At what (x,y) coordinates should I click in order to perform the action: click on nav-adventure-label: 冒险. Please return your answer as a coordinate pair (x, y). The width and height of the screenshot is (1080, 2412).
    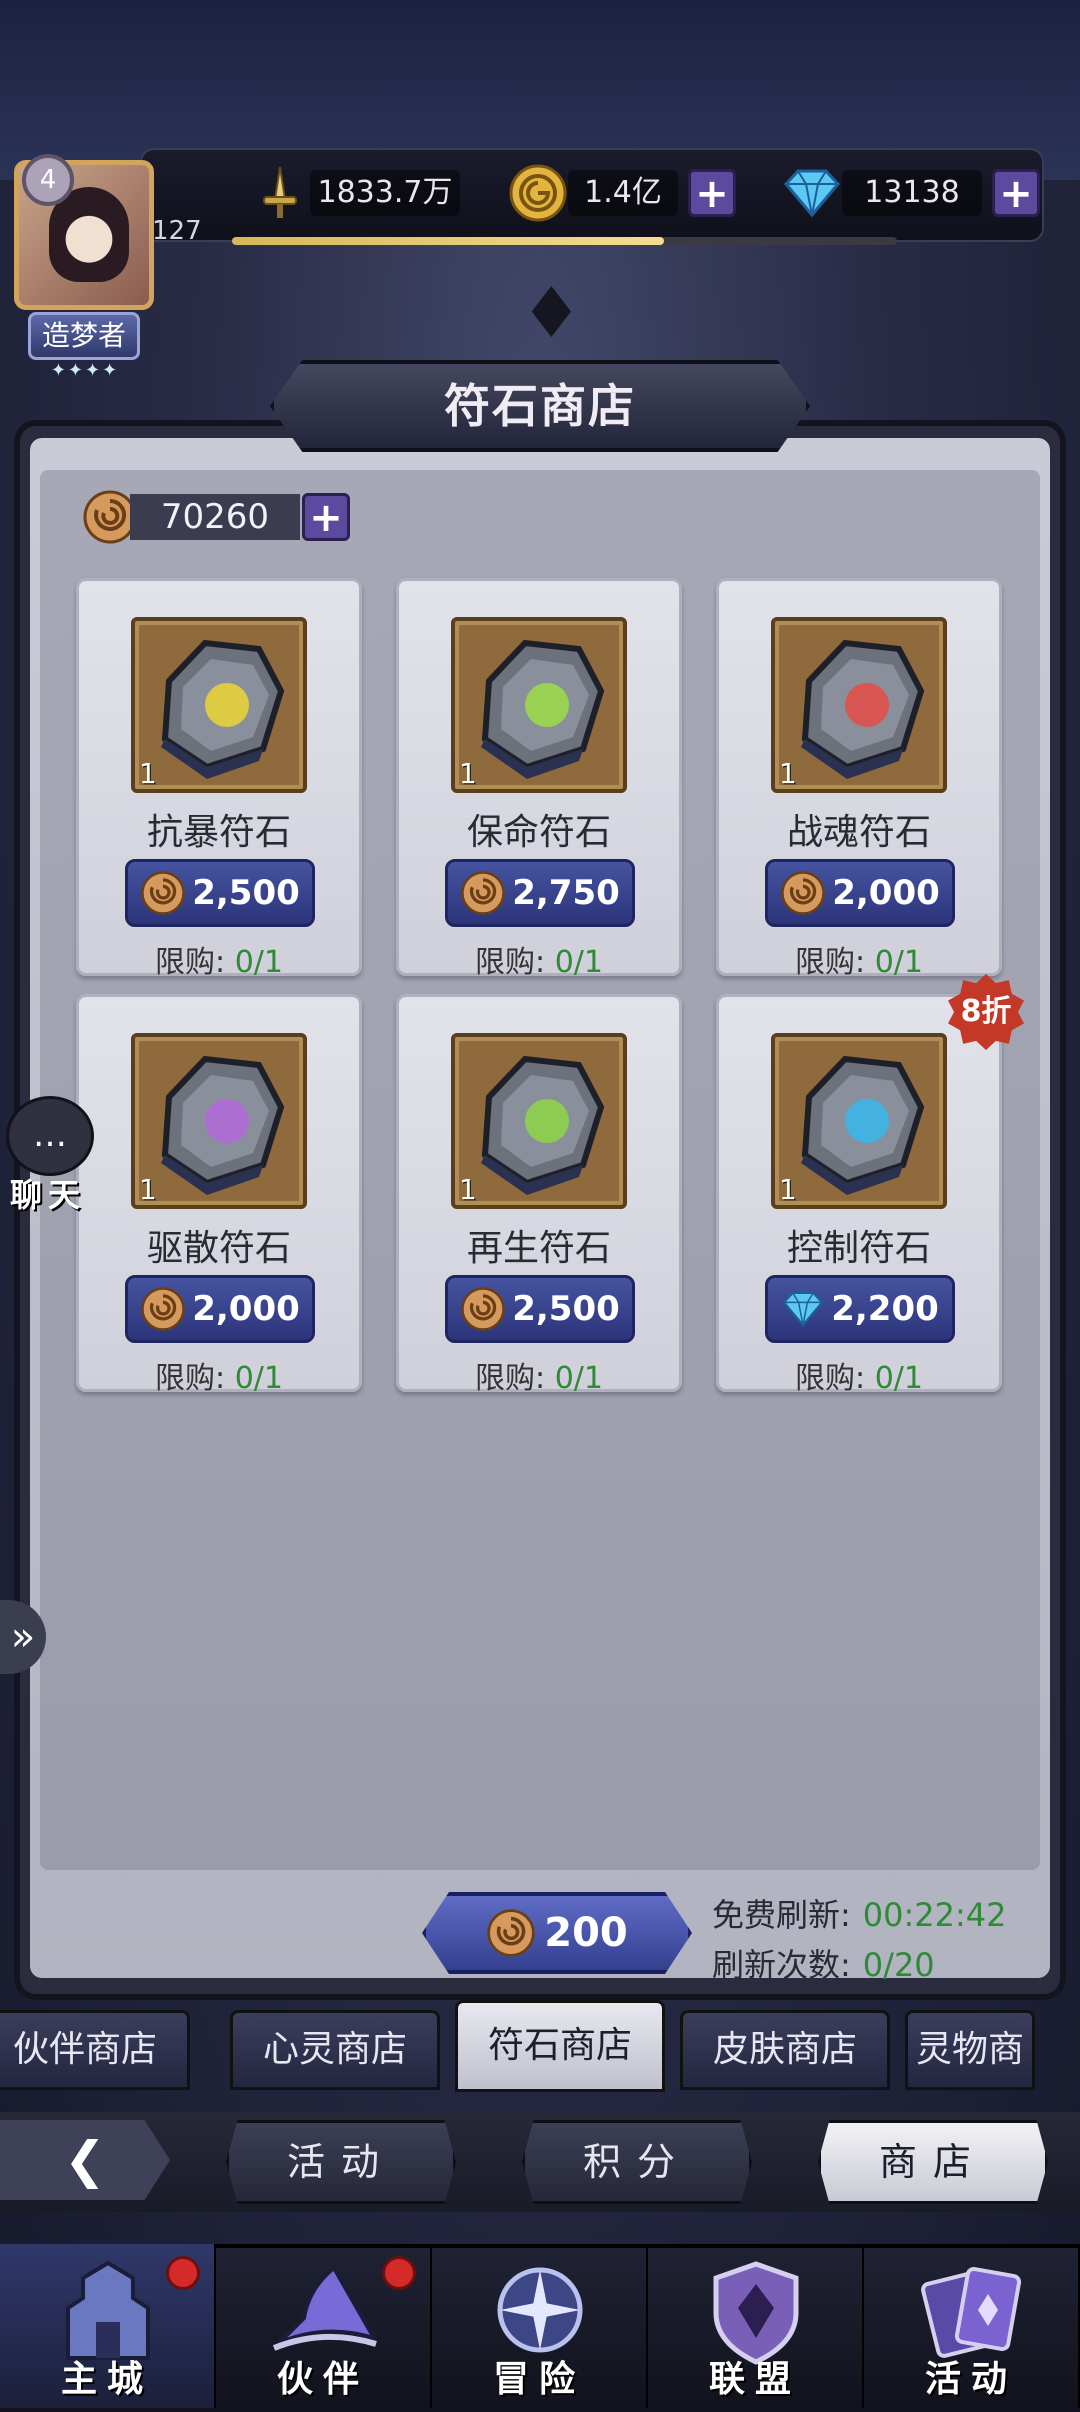
    Looking at the image, I should click on (538, 2379).